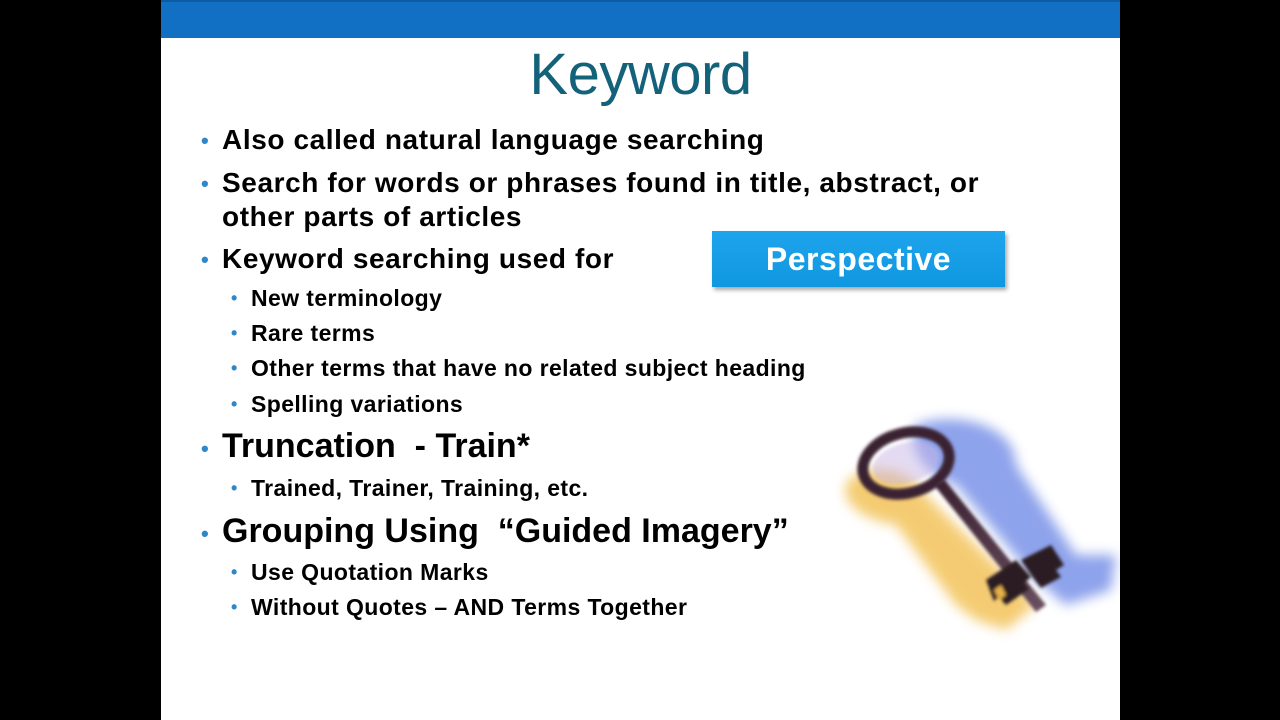 Image resolution: width=1280 pixels, height=720 pixels. Describe the element at coordinates (418, 258) in the screenshot. I see `bullet-text: Keyword searching used for` at that location.